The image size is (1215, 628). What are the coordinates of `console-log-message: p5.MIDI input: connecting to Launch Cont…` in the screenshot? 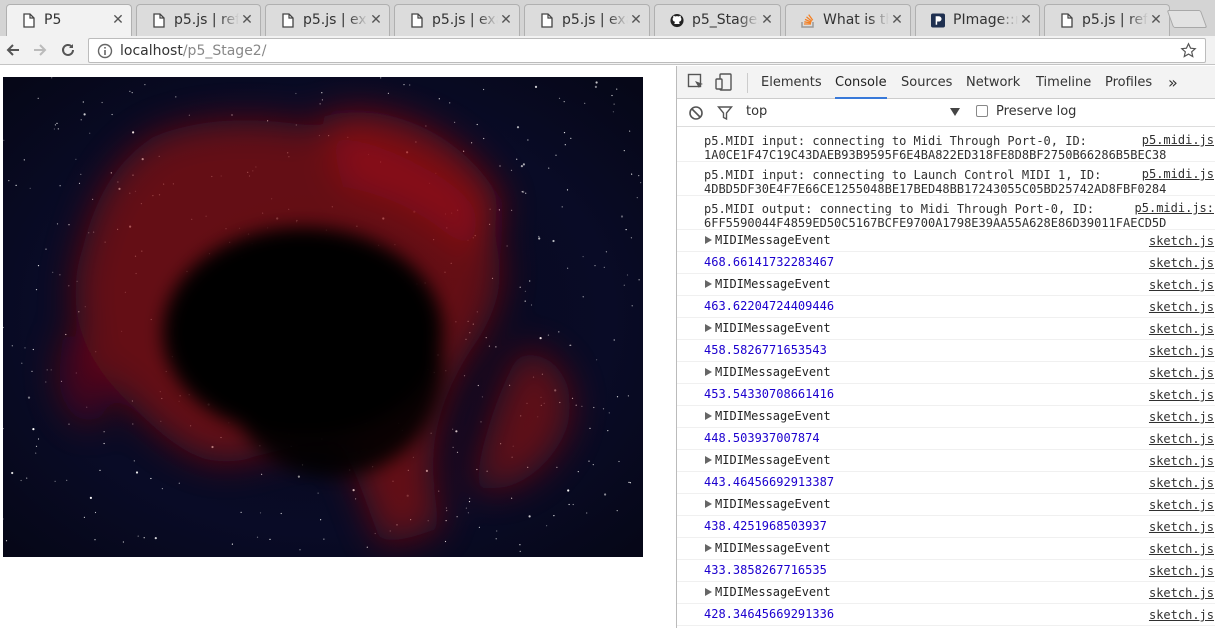 It's located at (946, 179).